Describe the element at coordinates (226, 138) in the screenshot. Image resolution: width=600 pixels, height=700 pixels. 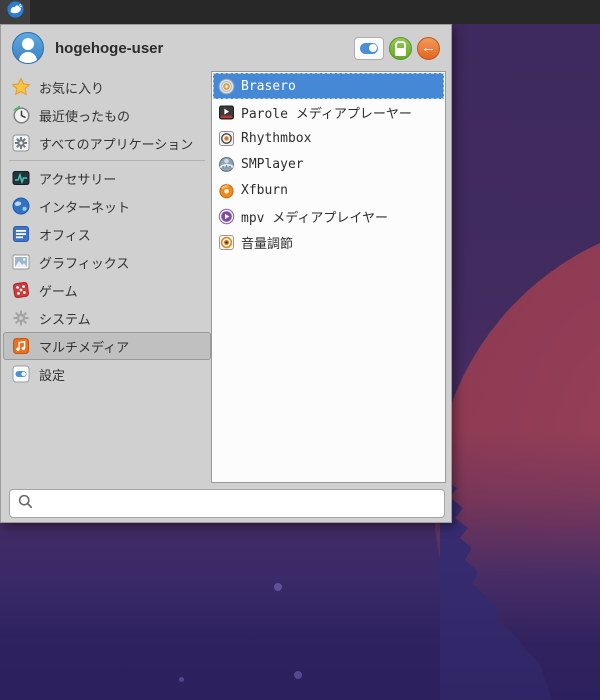
I see `rhythmbox-speaker-icon` at that location.